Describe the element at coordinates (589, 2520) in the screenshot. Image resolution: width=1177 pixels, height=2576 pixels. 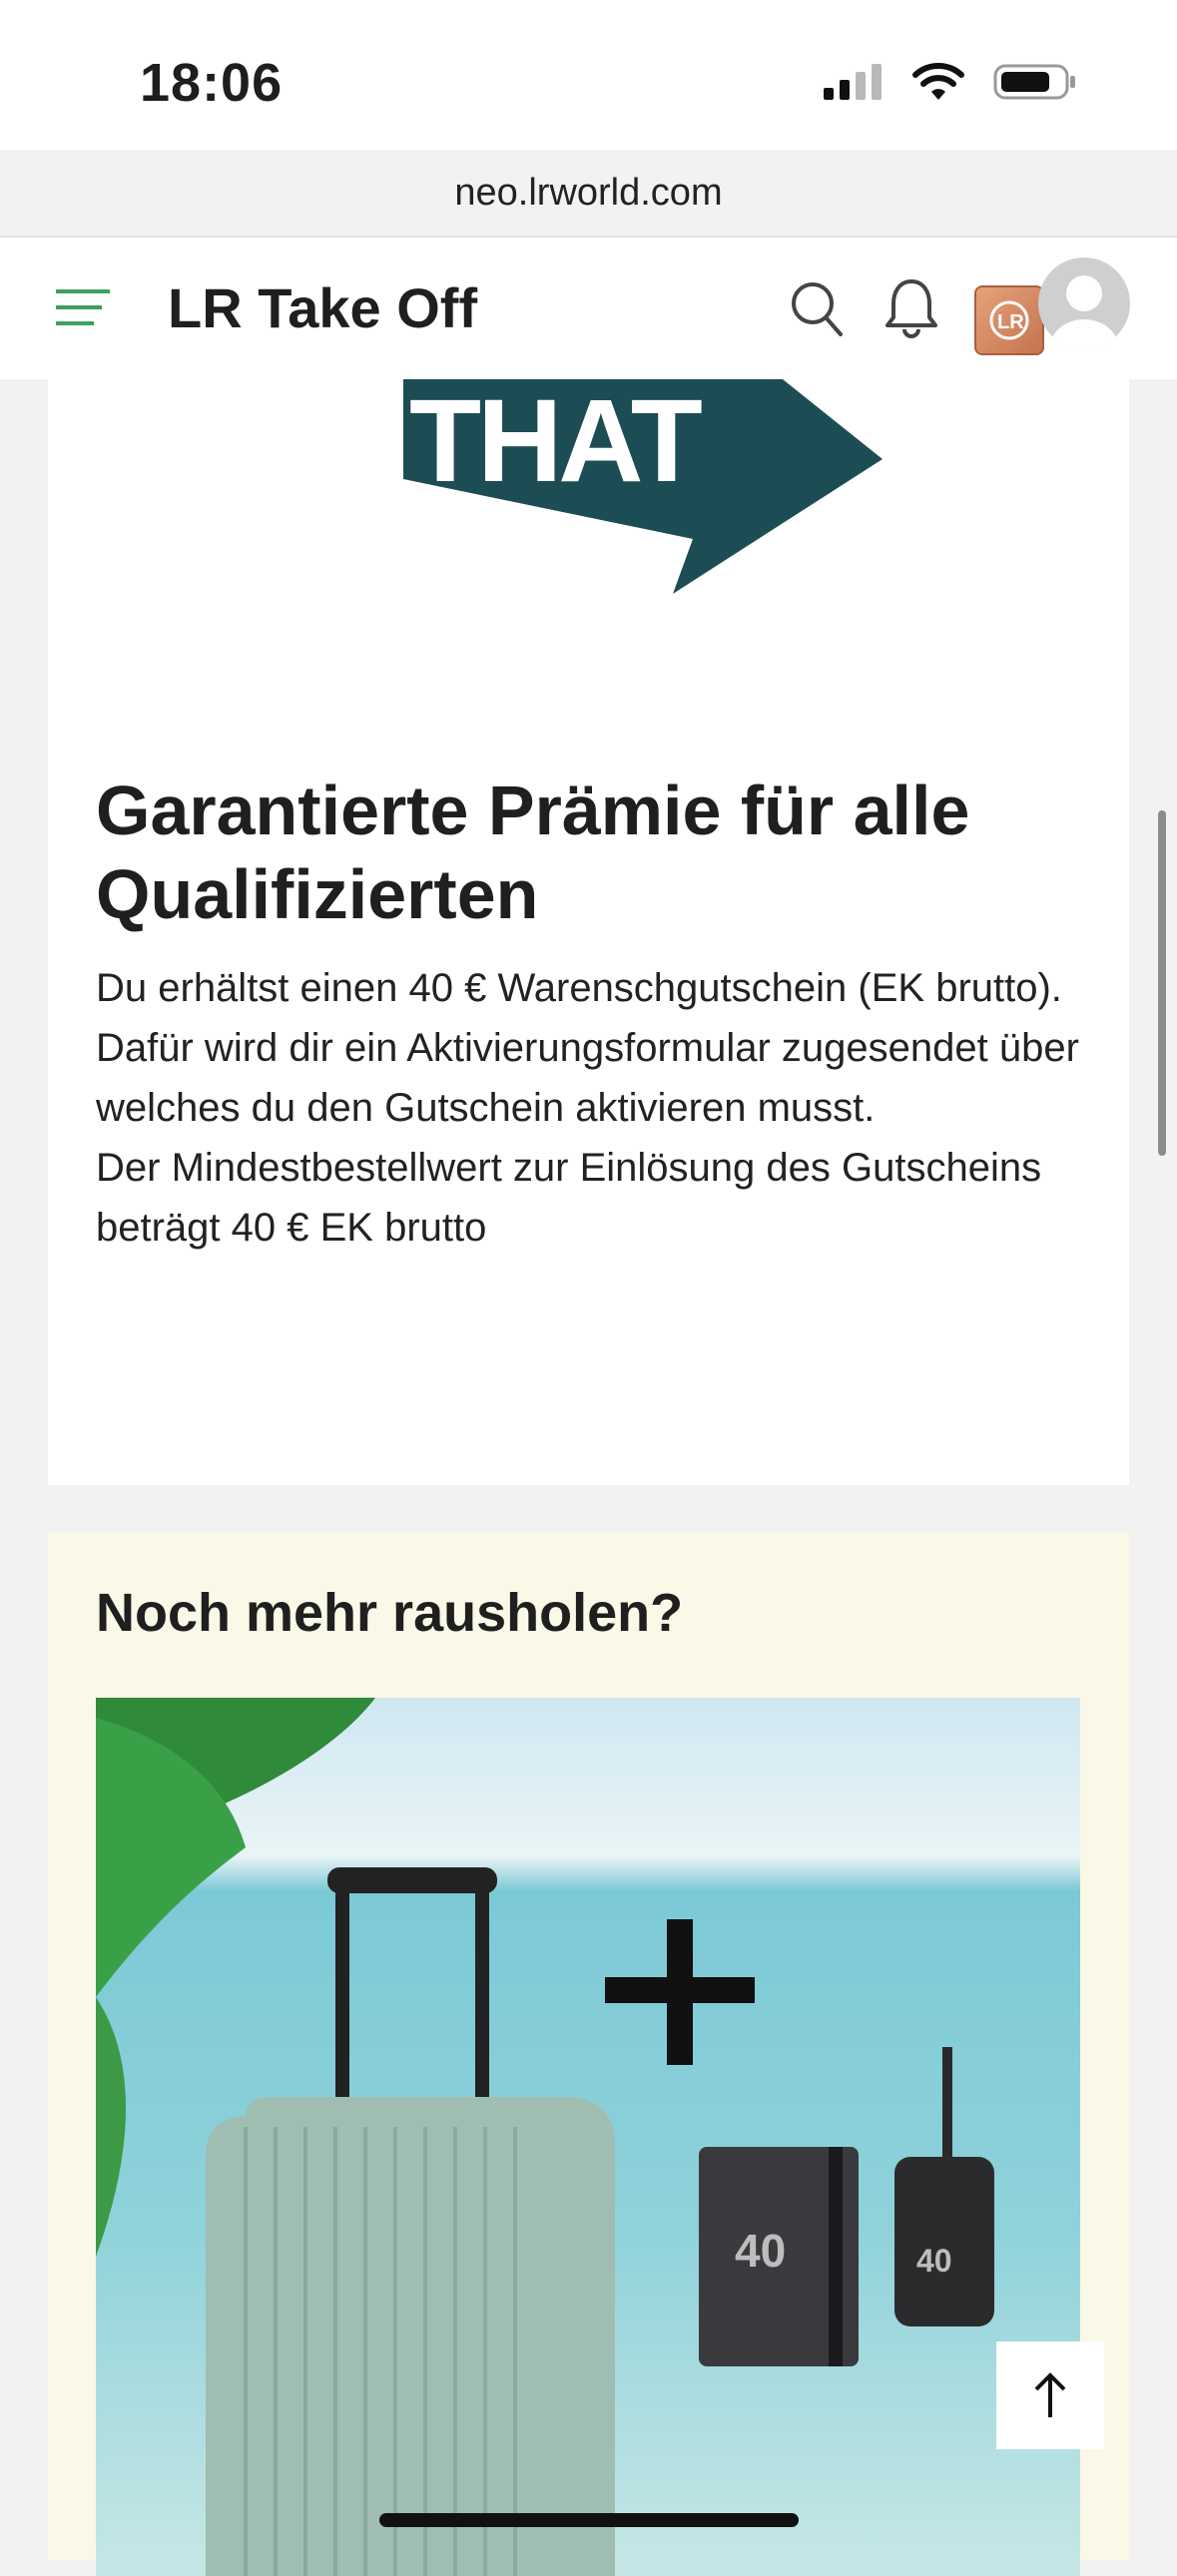
I see `home-indicator` at that location.